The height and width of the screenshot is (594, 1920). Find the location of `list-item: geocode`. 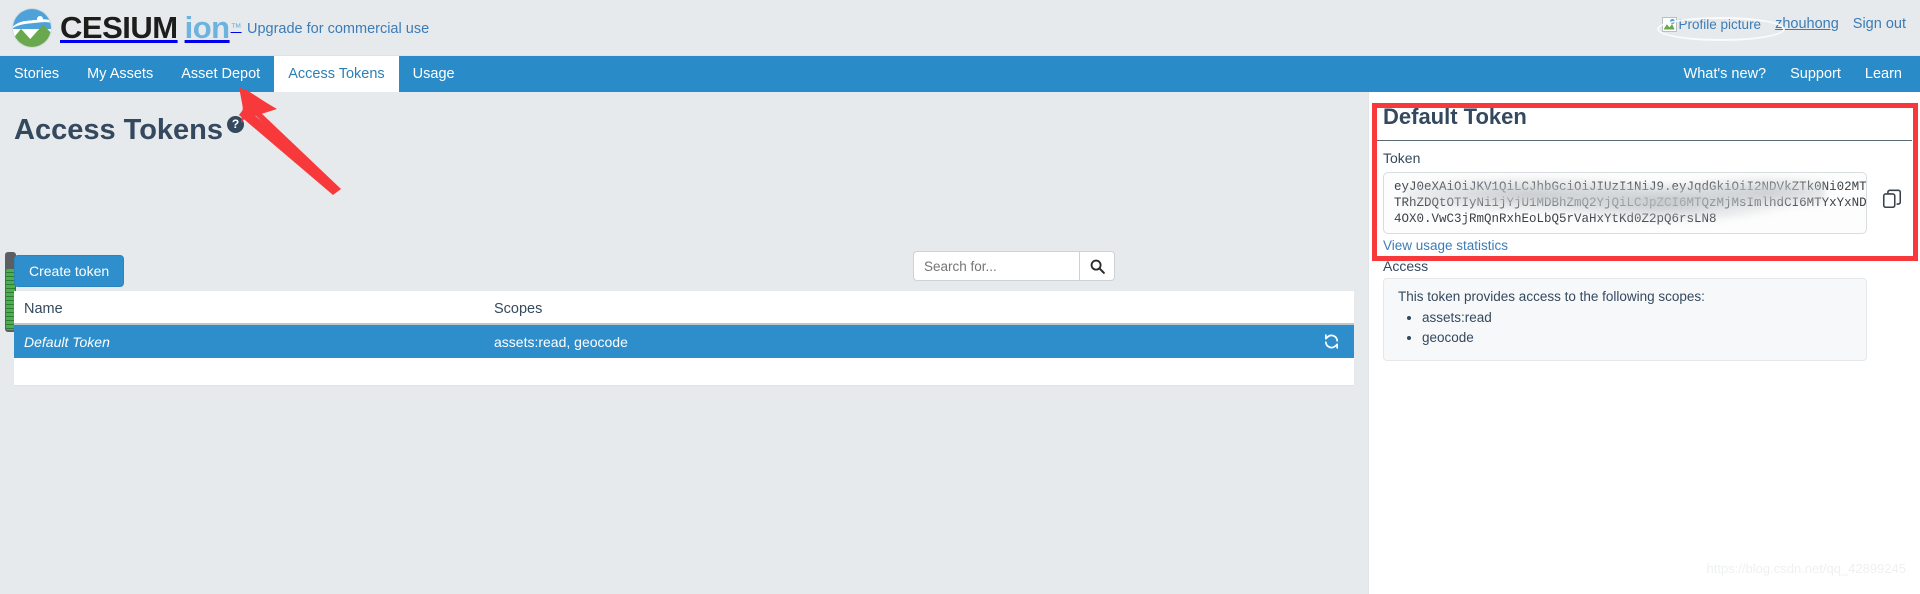

list-item: geocode is located at coordinates (1637, 338).